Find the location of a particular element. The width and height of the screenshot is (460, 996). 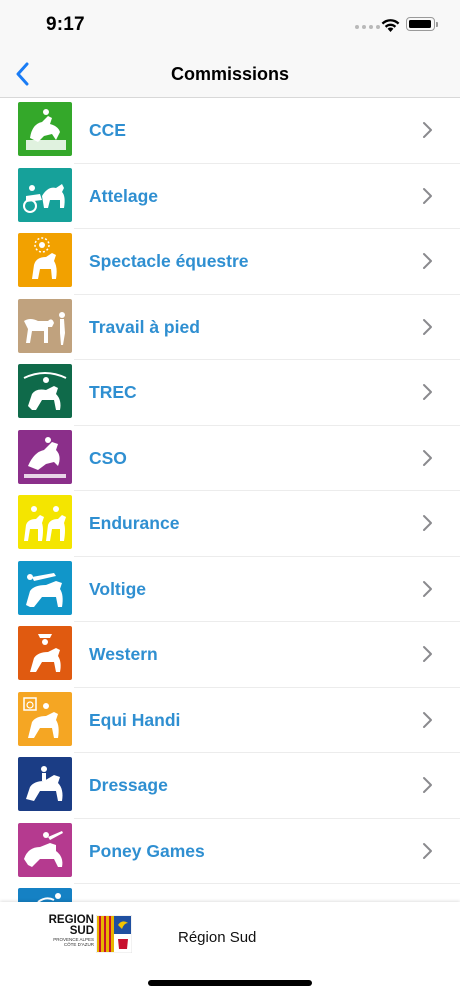

endurance-riders-icon is located at coordinates (45, 522).